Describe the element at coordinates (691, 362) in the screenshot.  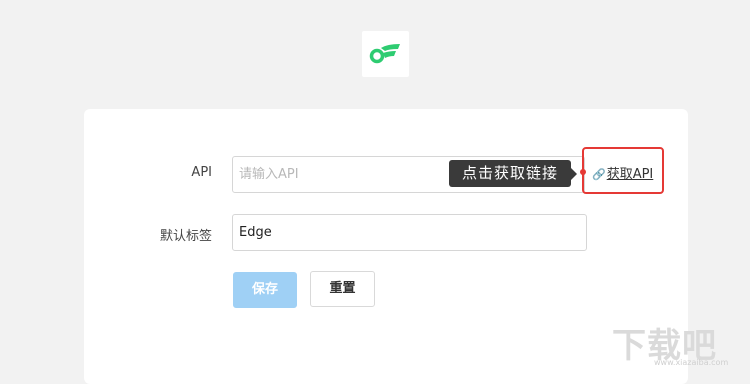
I see `watermark-url: www.xiazaiba.com` at that location.